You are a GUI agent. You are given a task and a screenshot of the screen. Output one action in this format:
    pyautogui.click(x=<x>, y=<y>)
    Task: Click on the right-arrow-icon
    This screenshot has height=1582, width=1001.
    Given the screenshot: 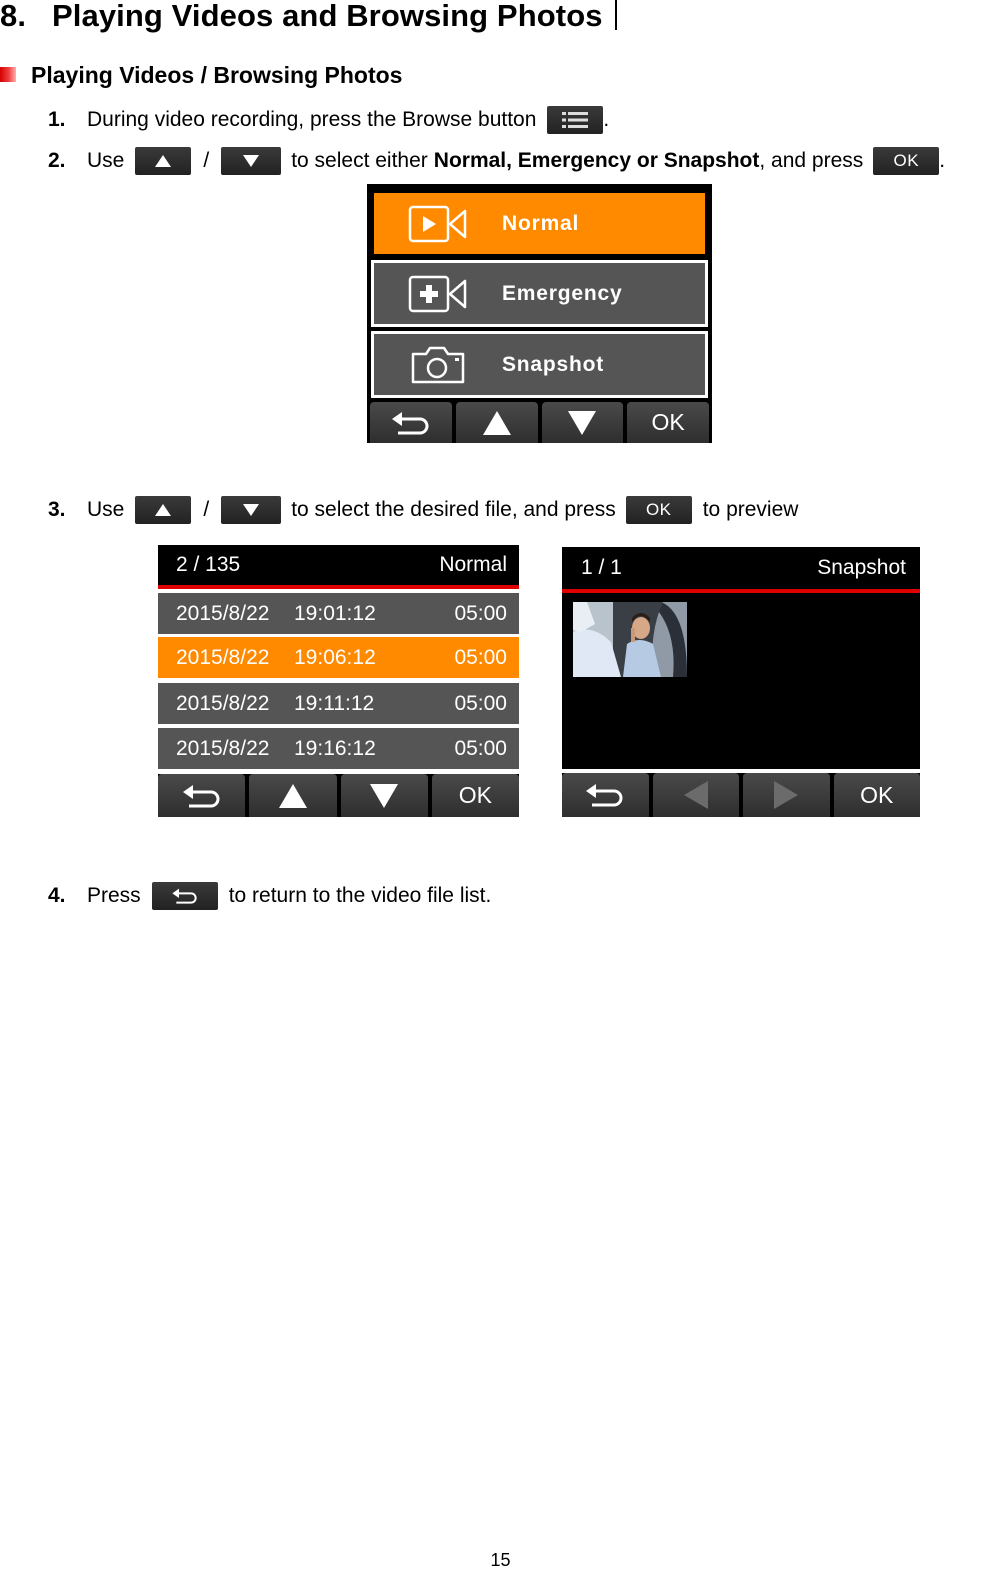 What is the action you would take?
    pyautogui.click(x=786, y=795)
    